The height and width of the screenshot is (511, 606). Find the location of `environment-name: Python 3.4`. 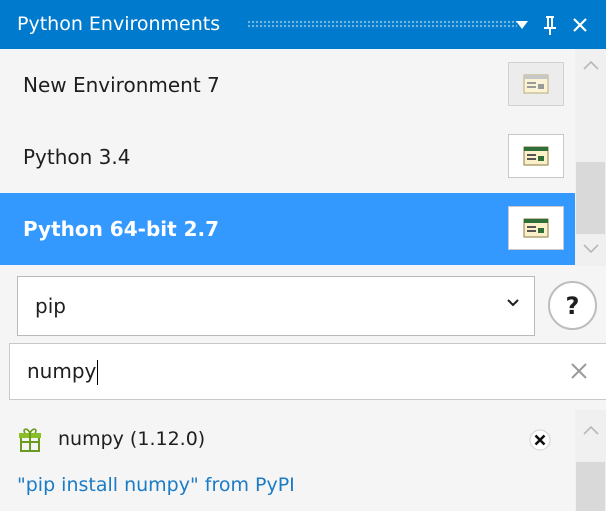

environment-name: Python 3.4 is located at coordinates (77, 157).